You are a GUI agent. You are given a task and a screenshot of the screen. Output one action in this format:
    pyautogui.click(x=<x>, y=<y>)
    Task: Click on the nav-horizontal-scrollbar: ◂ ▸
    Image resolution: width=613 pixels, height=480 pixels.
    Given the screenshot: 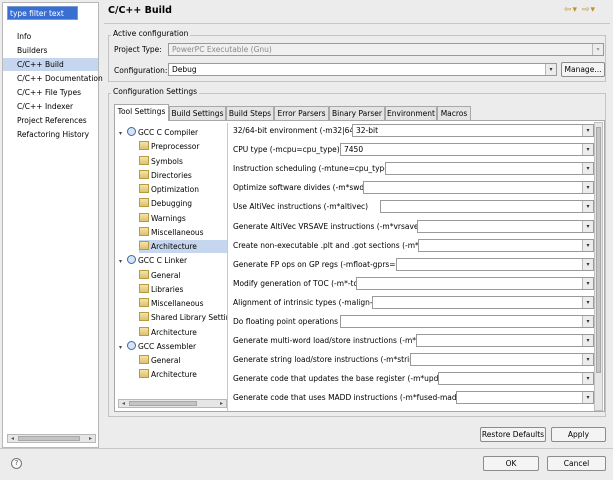 What is the action you would take?
    pyautogui.click(x=51, y=438)
    